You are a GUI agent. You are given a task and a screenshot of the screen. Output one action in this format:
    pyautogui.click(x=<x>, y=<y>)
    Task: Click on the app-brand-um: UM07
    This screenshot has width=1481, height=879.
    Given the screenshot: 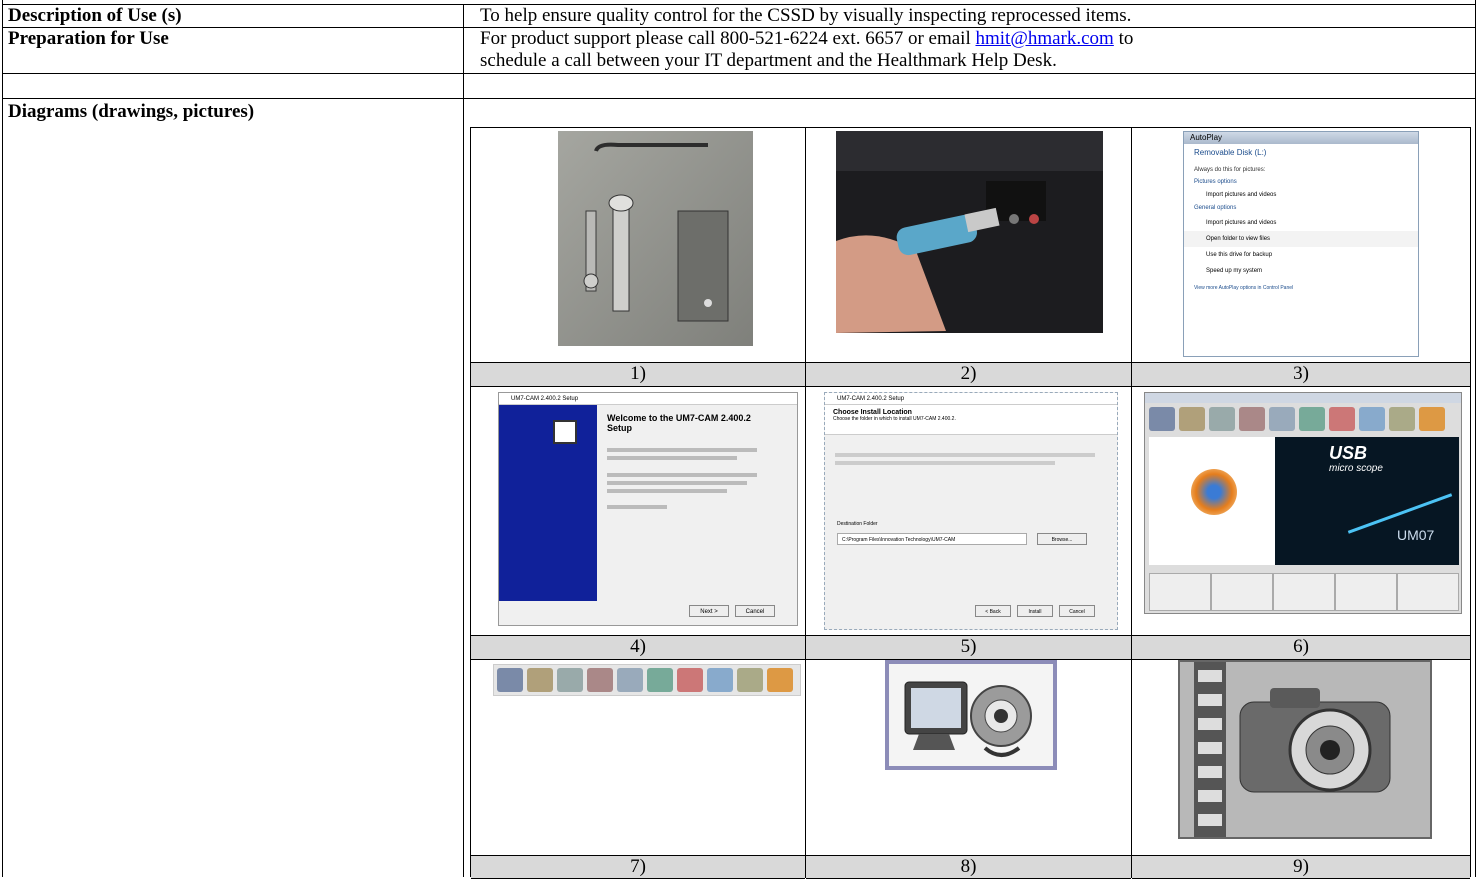 What is the action you would take?
    pyautogui.click(x=1416, y=535)
    